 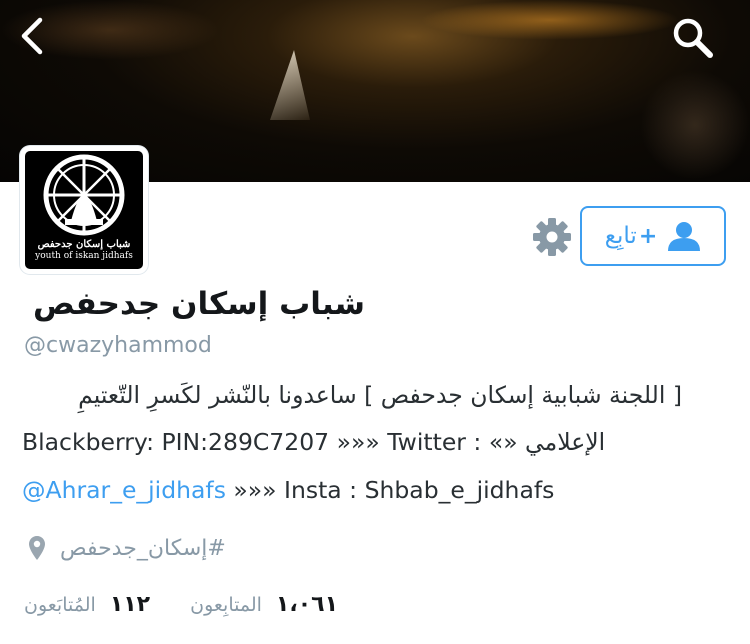 What do you see at coordinates (60, 605) in the screenshot?
I see `following-label: المُتابَعون` at bounding box center [60, 605].